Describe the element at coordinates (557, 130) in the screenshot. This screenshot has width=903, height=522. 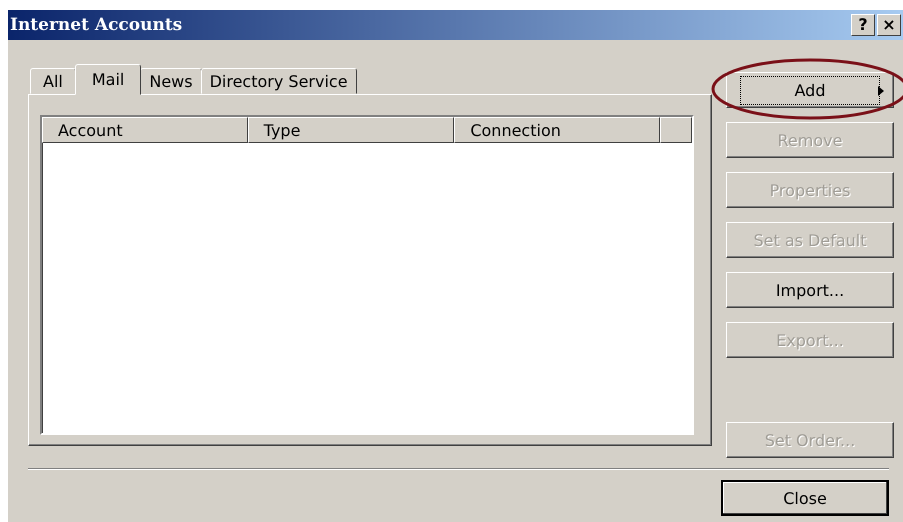
I see `column-header: Connection` at that location.